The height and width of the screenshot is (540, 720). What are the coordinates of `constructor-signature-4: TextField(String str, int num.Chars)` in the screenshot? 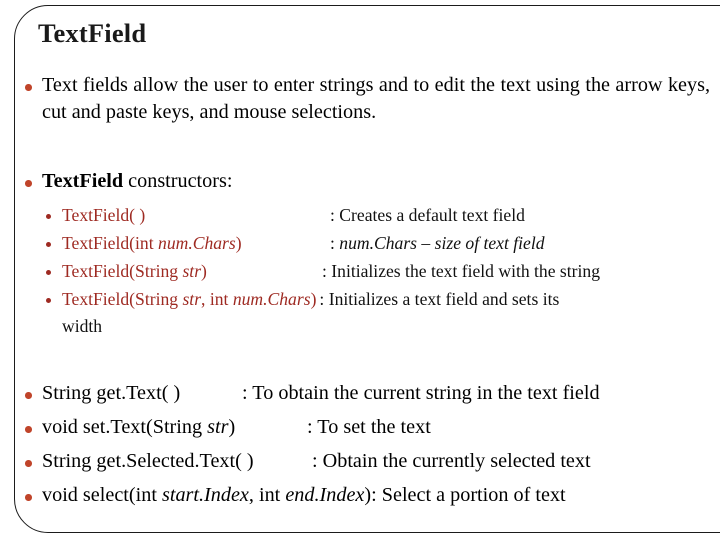 It's located at (189, 299).